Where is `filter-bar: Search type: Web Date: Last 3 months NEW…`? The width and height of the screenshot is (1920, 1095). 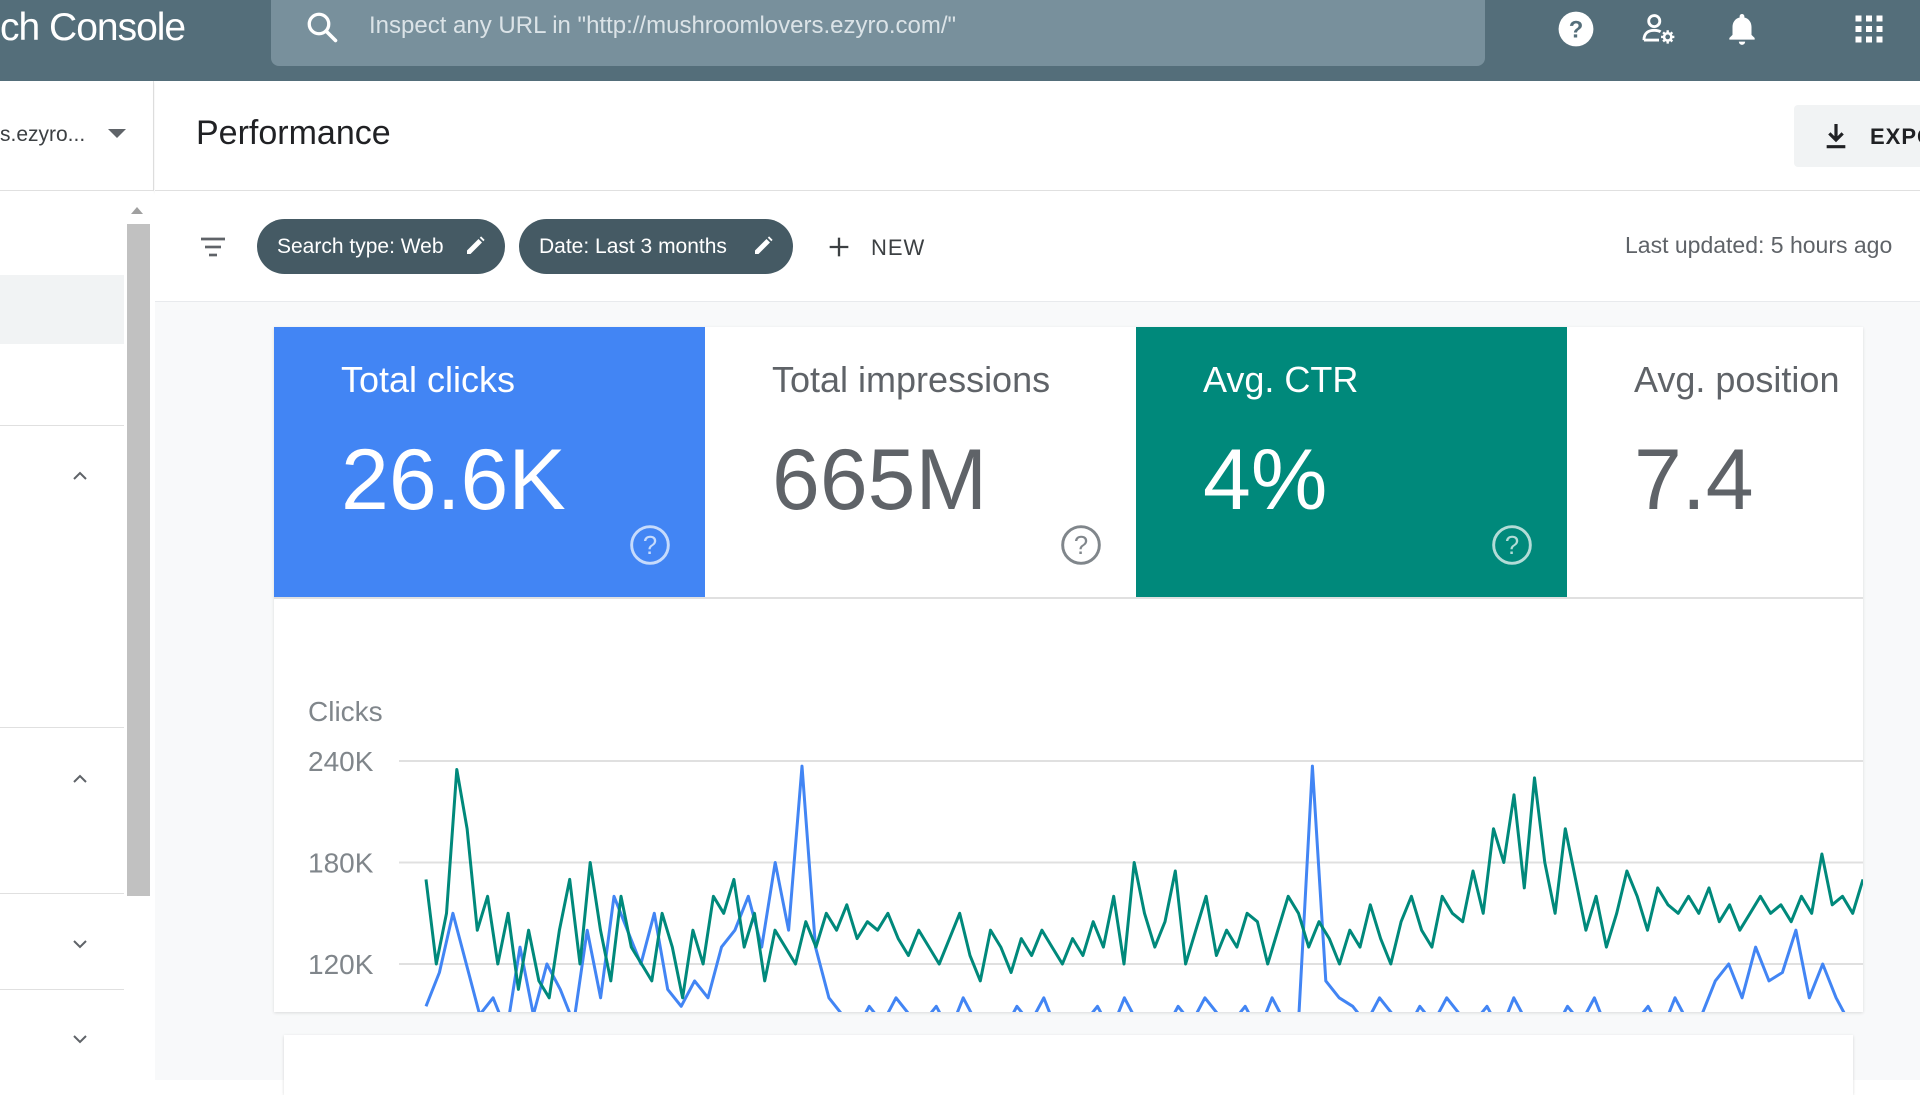 filter-bar: Search type: Web Date: Last 3 months NEW… is located at coordinates (1037, 246).